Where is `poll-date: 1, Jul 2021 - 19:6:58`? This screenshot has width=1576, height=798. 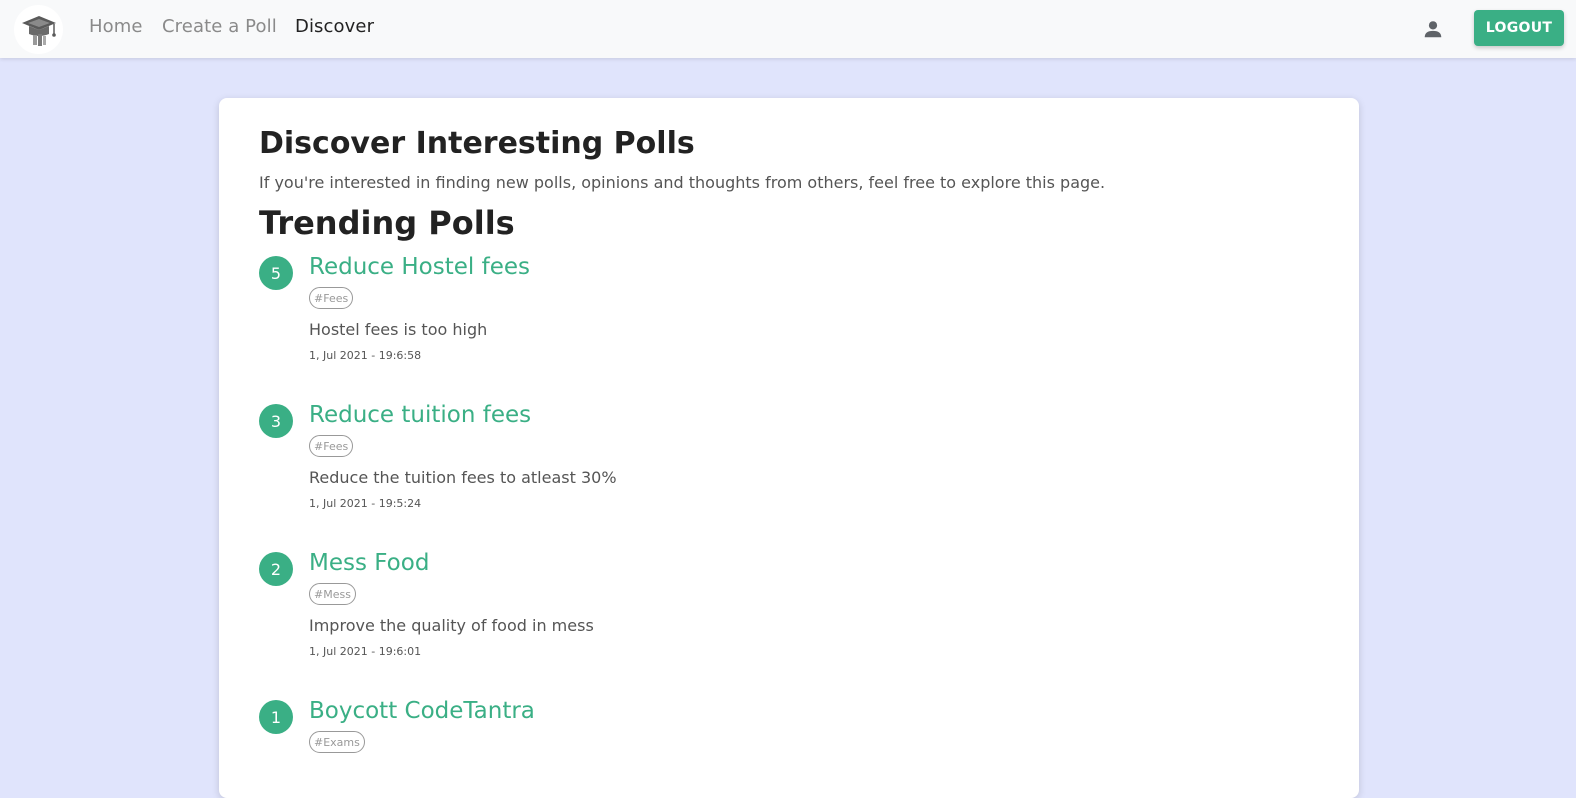
poll-date: 1, Jul 2021 - 19:6:58 is located at coordinates (365, 355).